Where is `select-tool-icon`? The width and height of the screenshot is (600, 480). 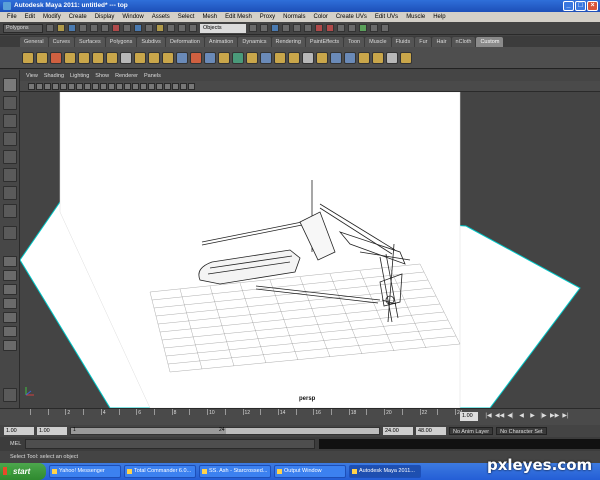 select-tool-icon is located at coordinates (10, 85).